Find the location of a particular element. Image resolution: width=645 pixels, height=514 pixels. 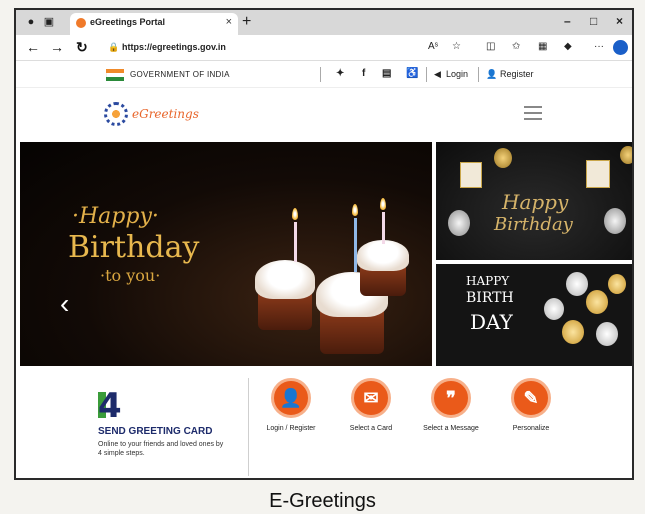

step-login-register: 👤 Login / Register is located at coordinates (291, 405).